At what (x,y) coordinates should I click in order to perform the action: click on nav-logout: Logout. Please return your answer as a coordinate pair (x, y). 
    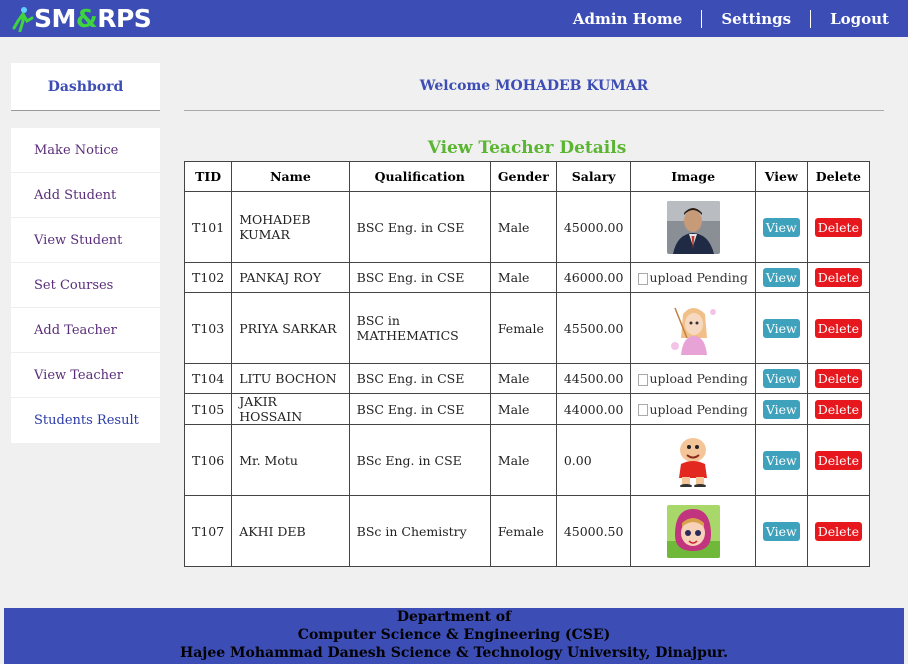
    Looking at the image, I should click on (859, 18).